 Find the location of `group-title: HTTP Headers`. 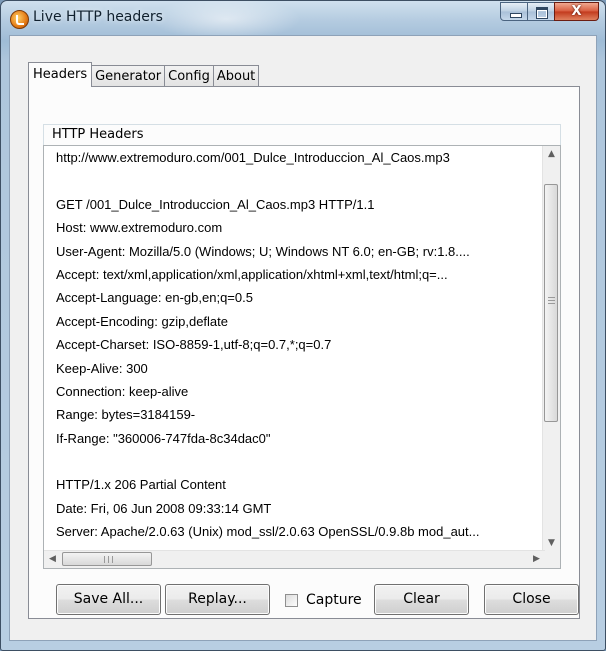

group-title: HTTP Headers is located at coordinates (302, 134).